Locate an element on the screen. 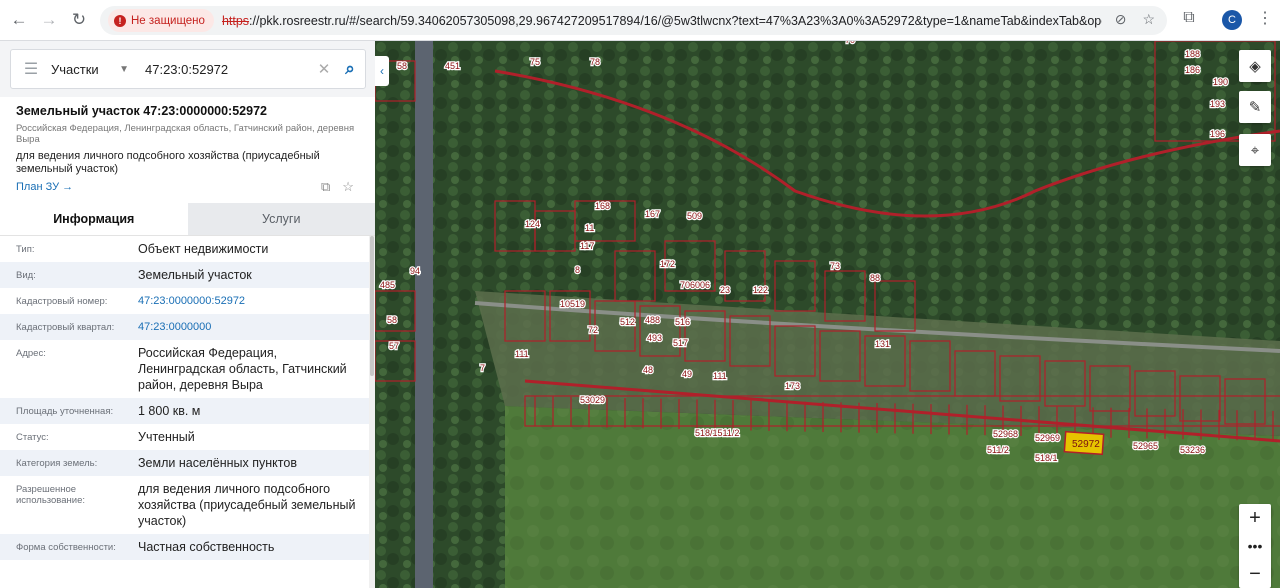 Image resolution: width=1280 pixels, height=588 pixels. parcel-label: 186 is located at coordinates (1192, 70).